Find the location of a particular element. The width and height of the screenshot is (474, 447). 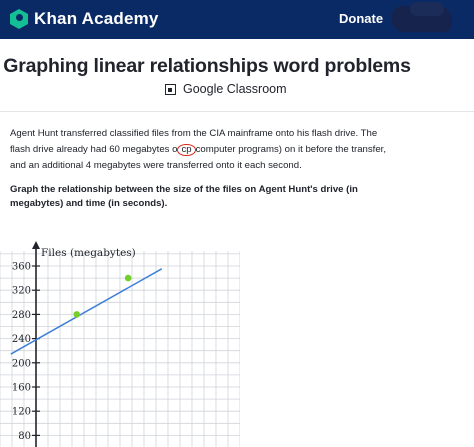

user-menu-obscured-top is located at coordinates (427, 9).